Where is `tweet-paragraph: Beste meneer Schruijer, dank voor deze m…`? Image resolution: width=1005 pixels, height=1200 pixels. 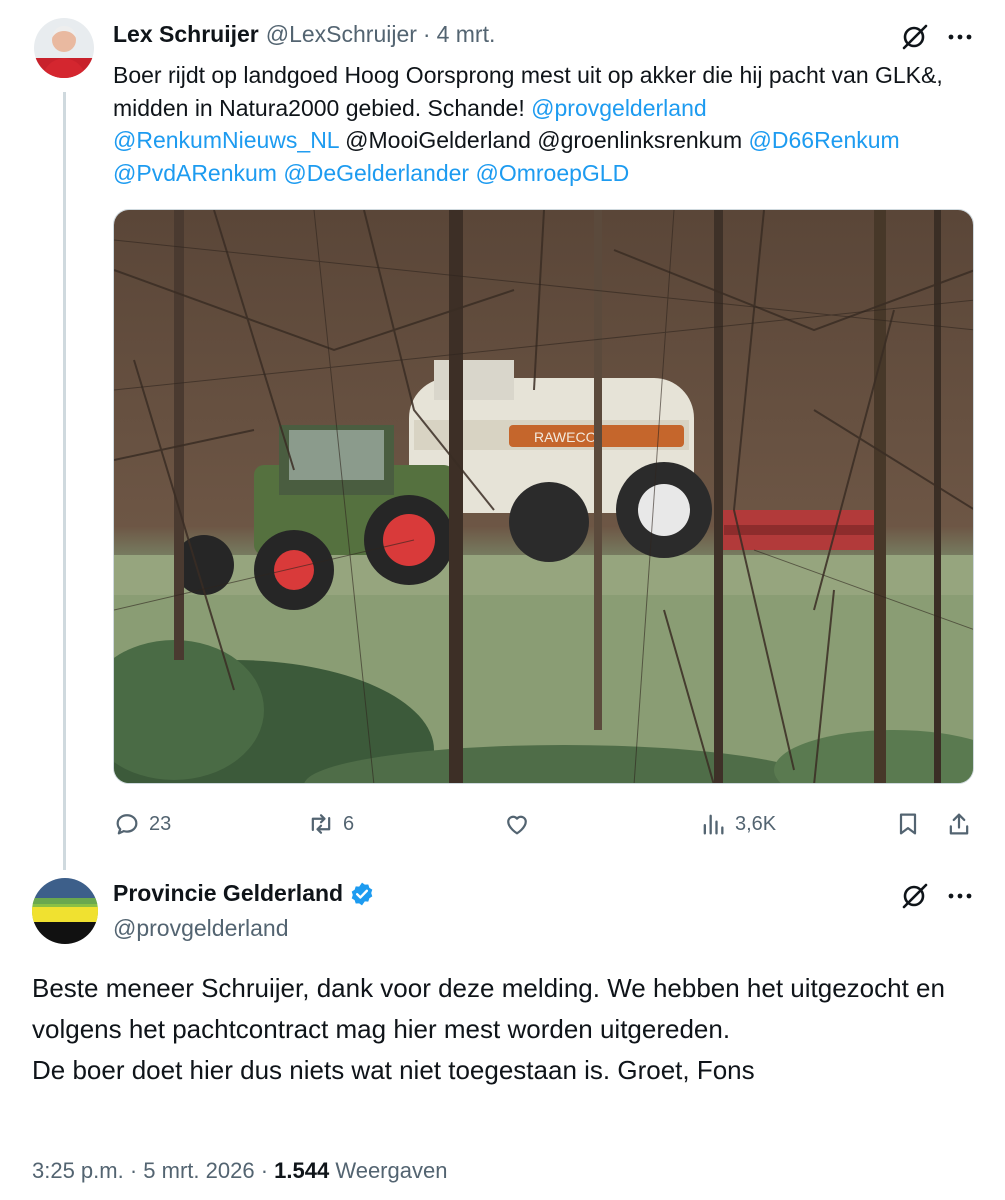
tweet-paragraph: Beste meneer Schruijer, dank voor deze m… is located at coordinates (488, 1008).